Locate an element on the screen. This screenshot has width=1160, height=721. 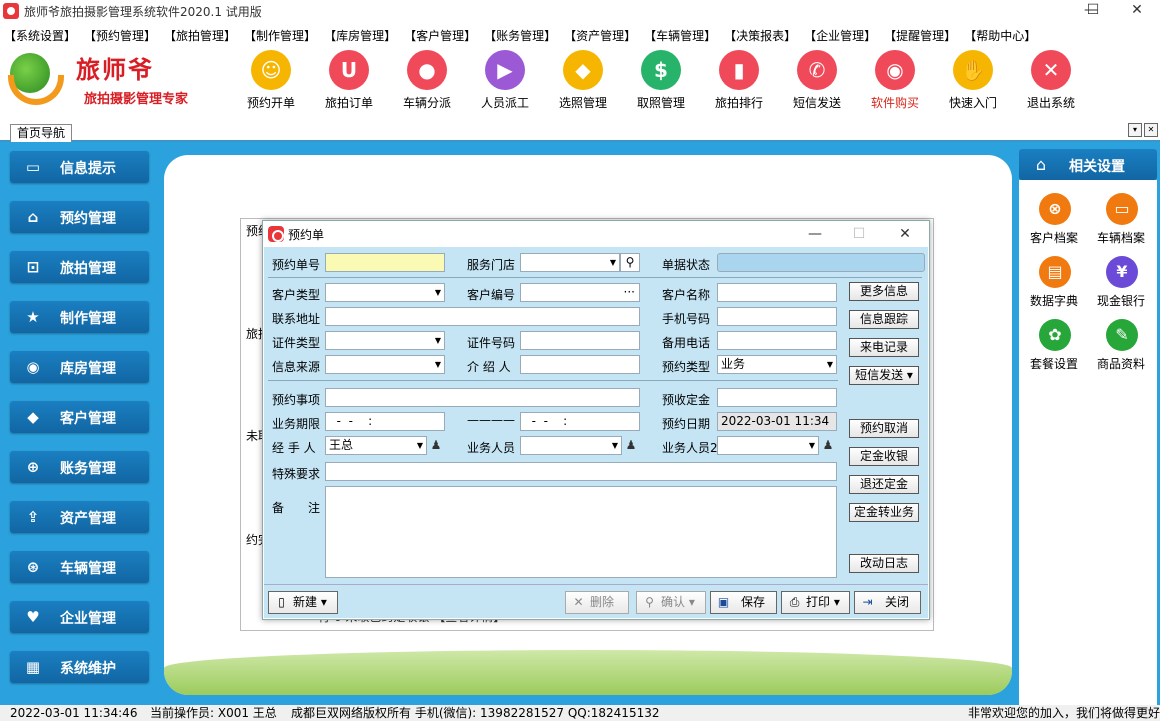
toolbar-button-4: ◆ 选照管理 is located at coordinates (583, 81).